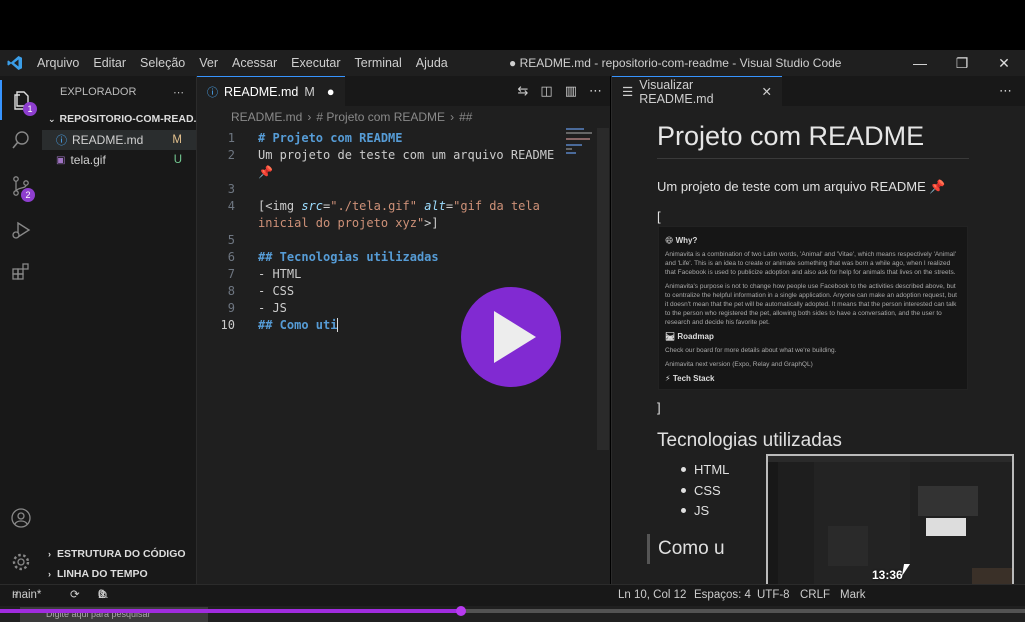  Describe the element at coordinates (380, 117) in the screenshot. I see `breadcrumb-item: # Projeto com README` at that location.